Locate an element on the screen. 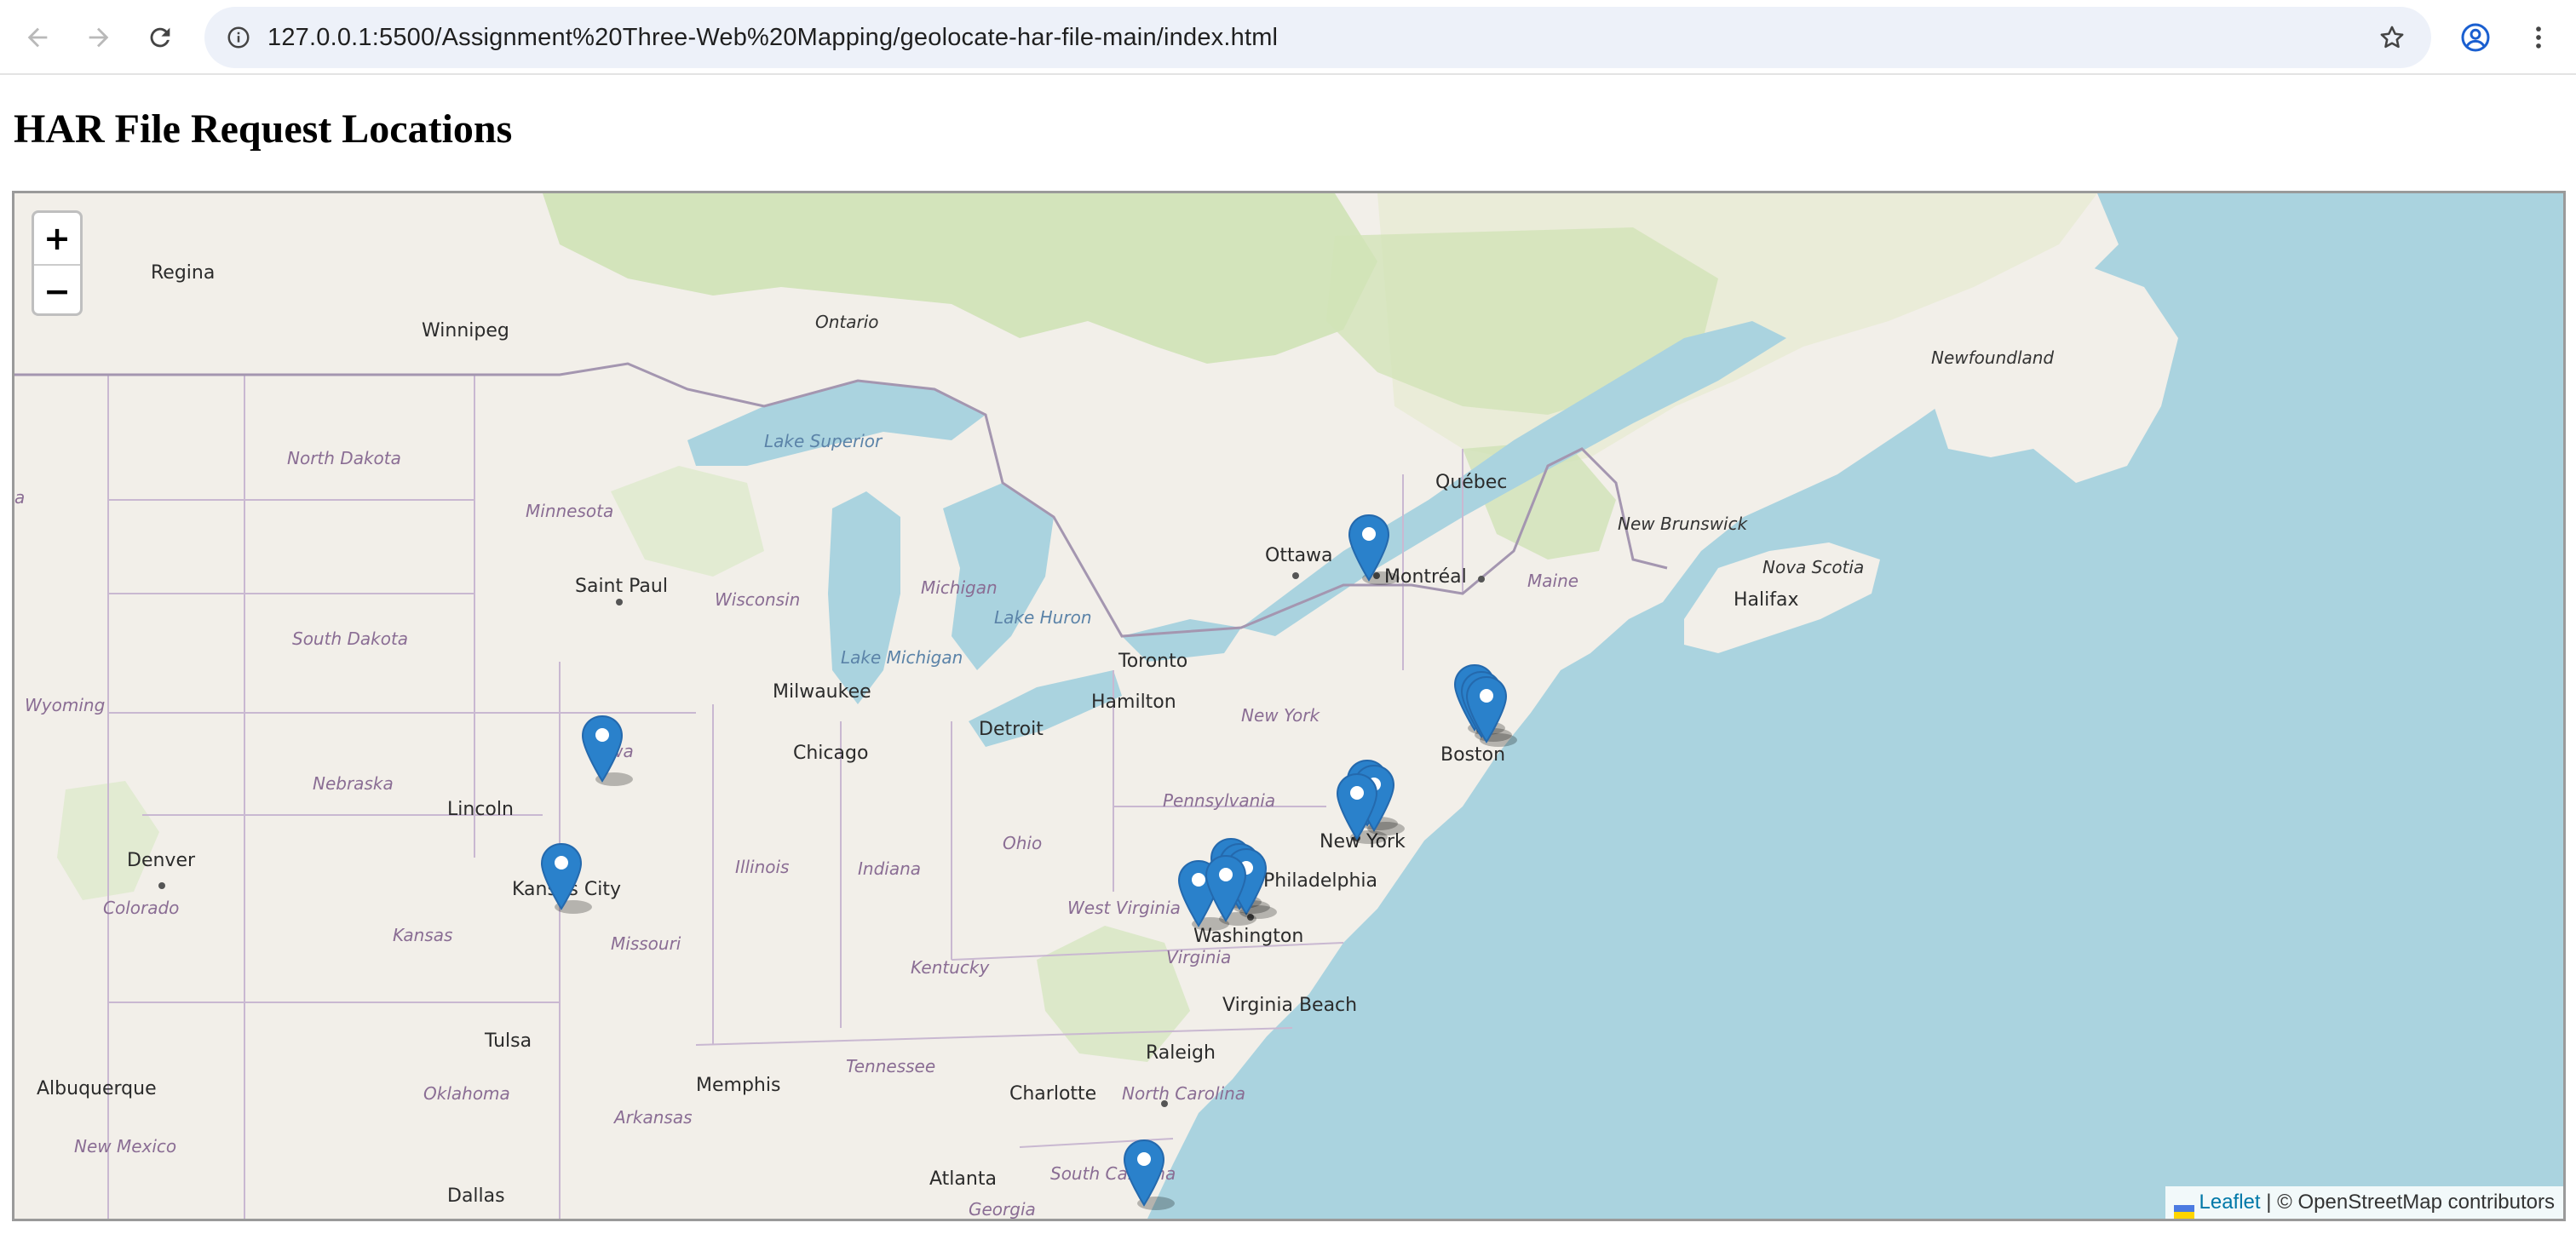 The image size is (2576, 1257). map-attribution: Leaflet | © OpenStreetMap contributors is located at coordinates (2364, 1202).